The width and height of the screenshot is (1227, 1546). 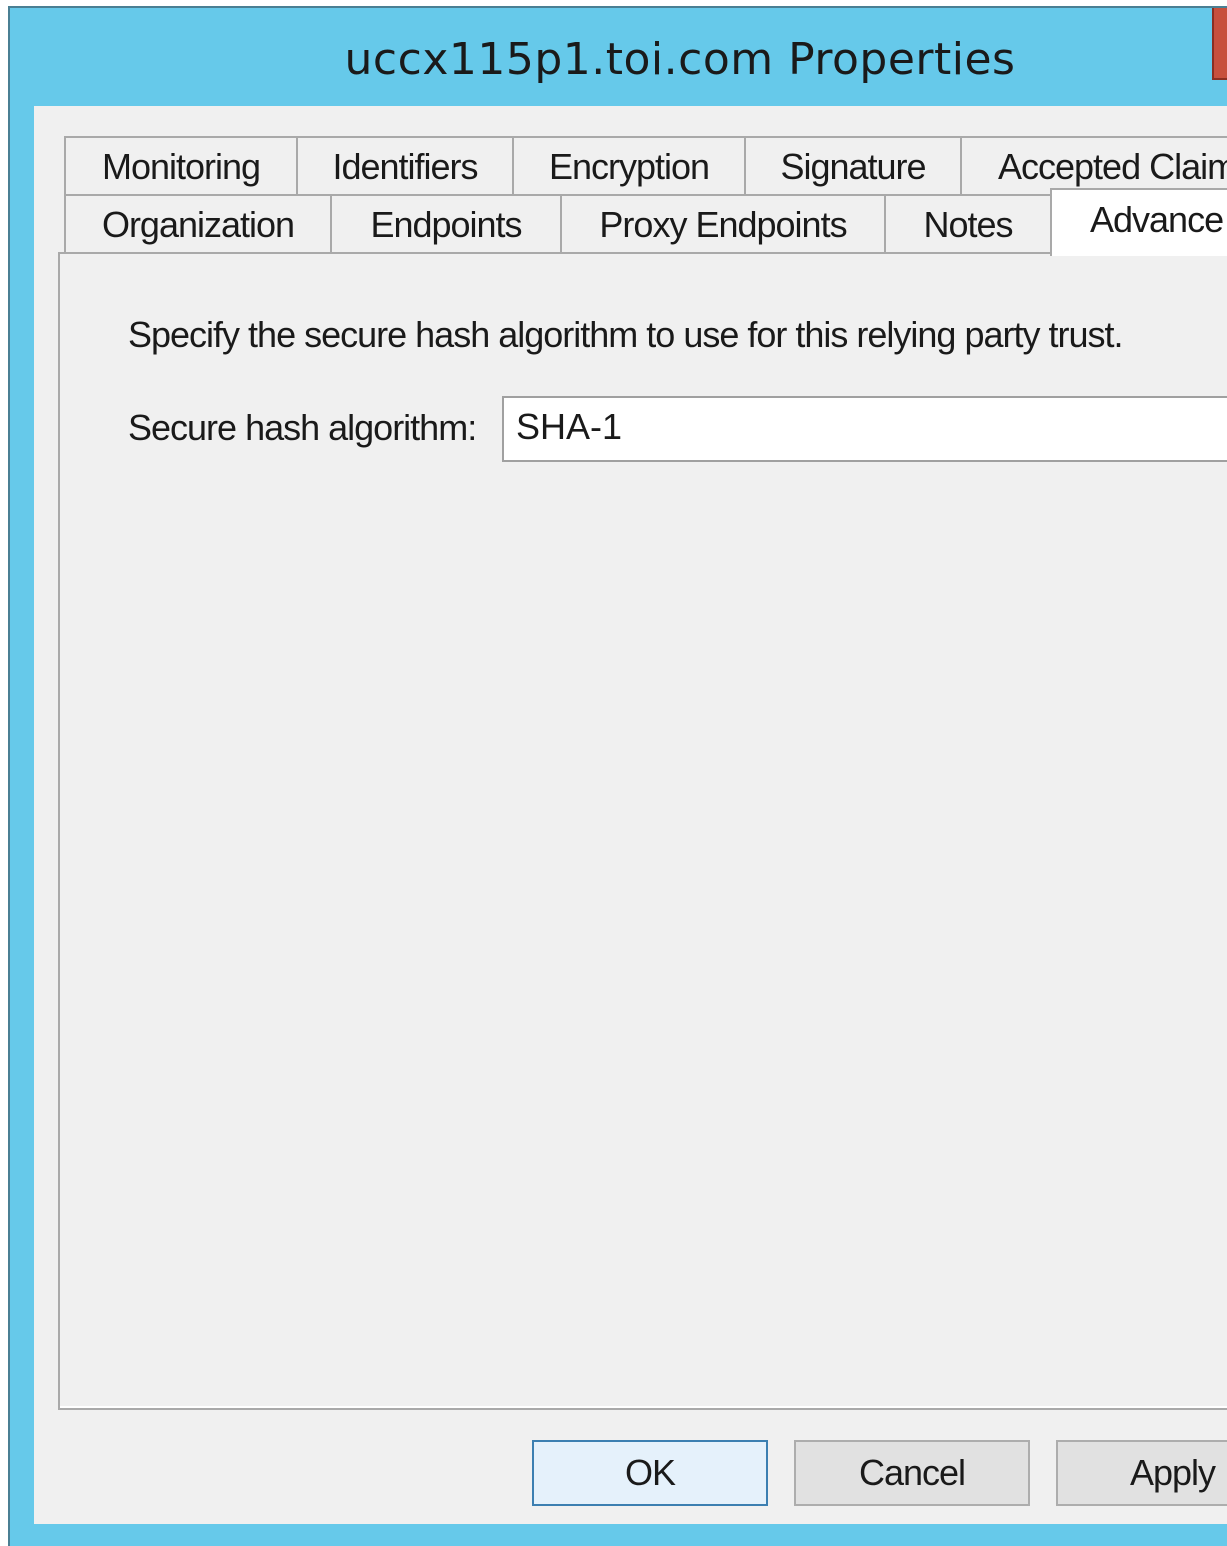 What do you see at coordinates (1141, 1473) in the screenshot?
I see `apply-button: Apply` at bounding box center [1141, 1473].